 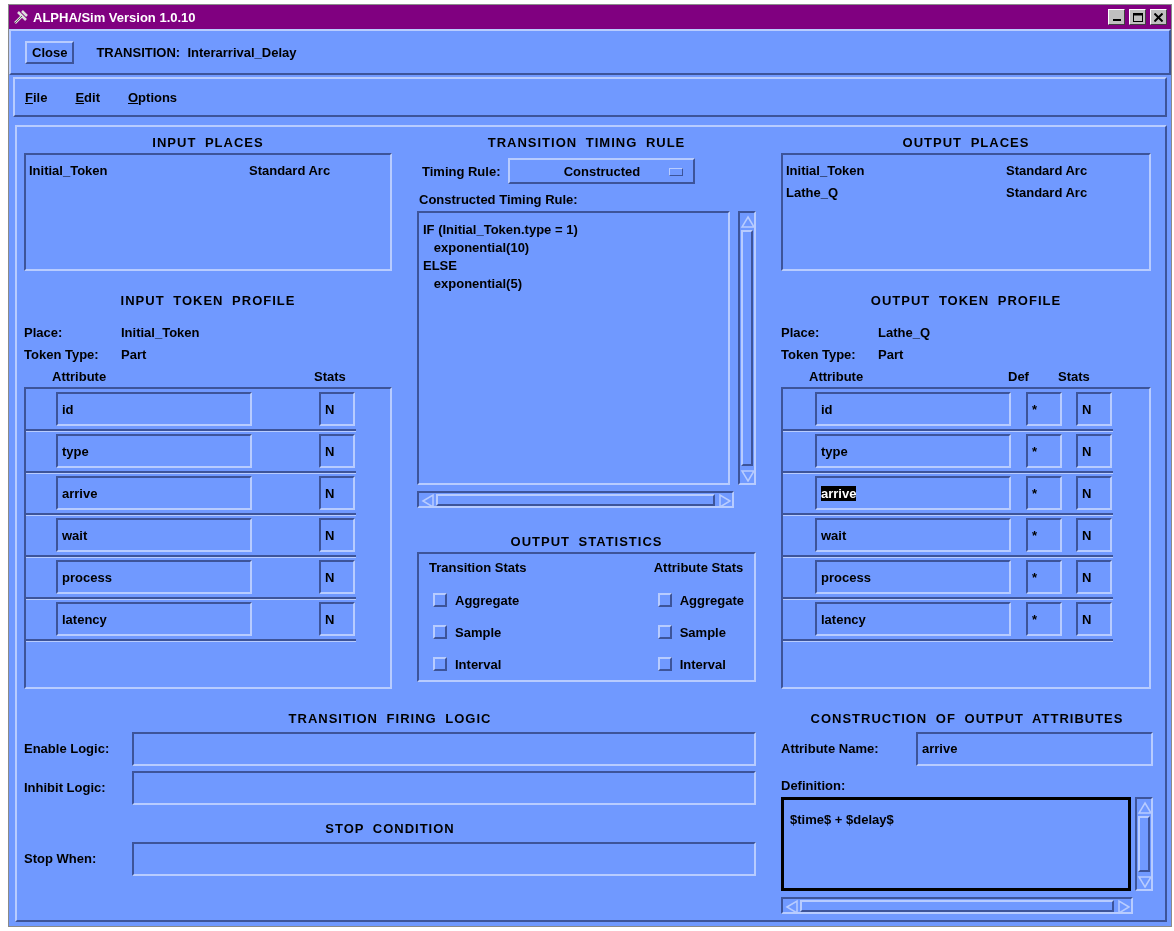 I want to click on section-title: TRANSITION FIRING LOGIC, so click(x=390, y=719).